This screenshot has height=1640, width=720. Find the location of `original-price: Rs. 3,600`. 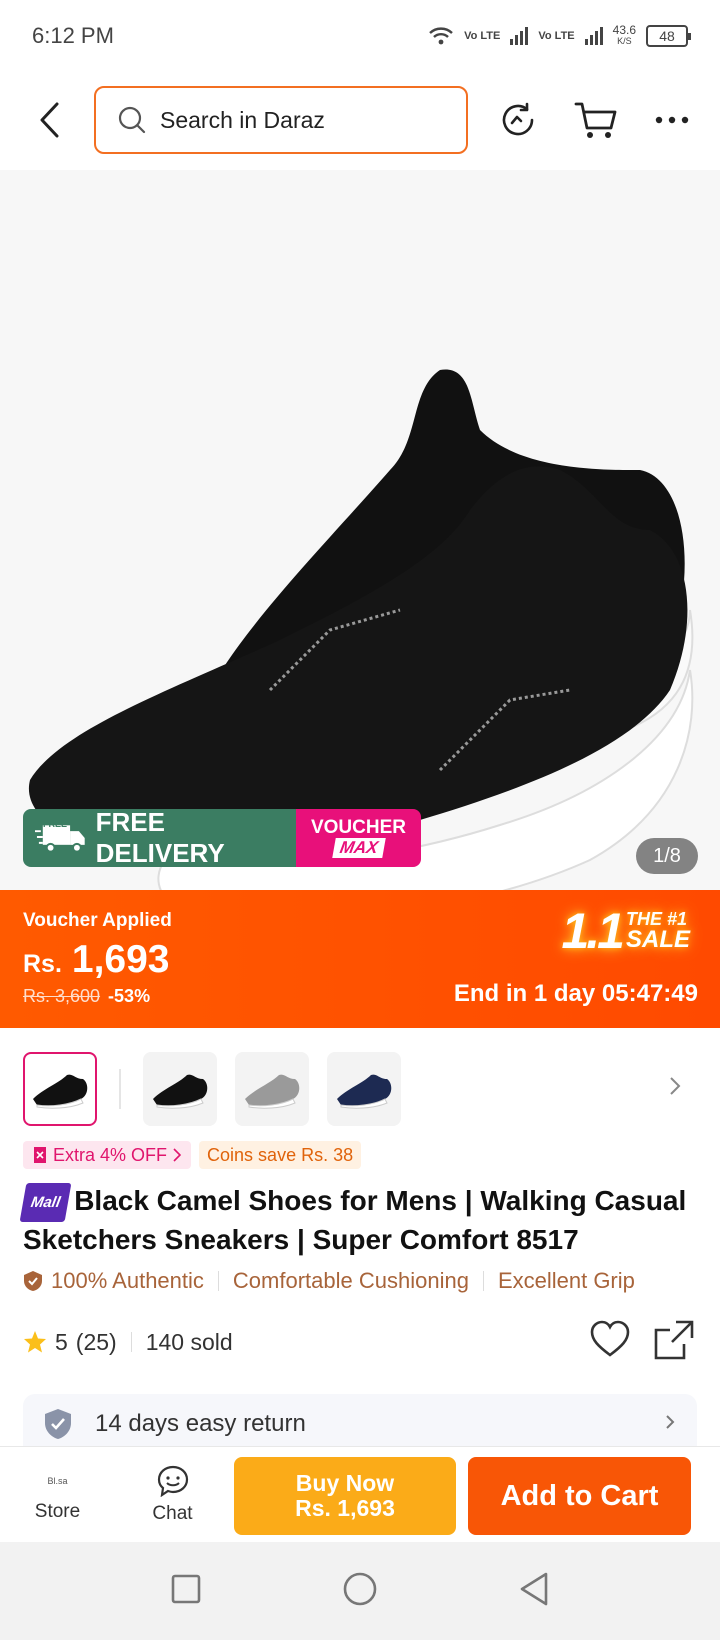

original-price: Rs. 3,600 is located at coordinates (62, 996).